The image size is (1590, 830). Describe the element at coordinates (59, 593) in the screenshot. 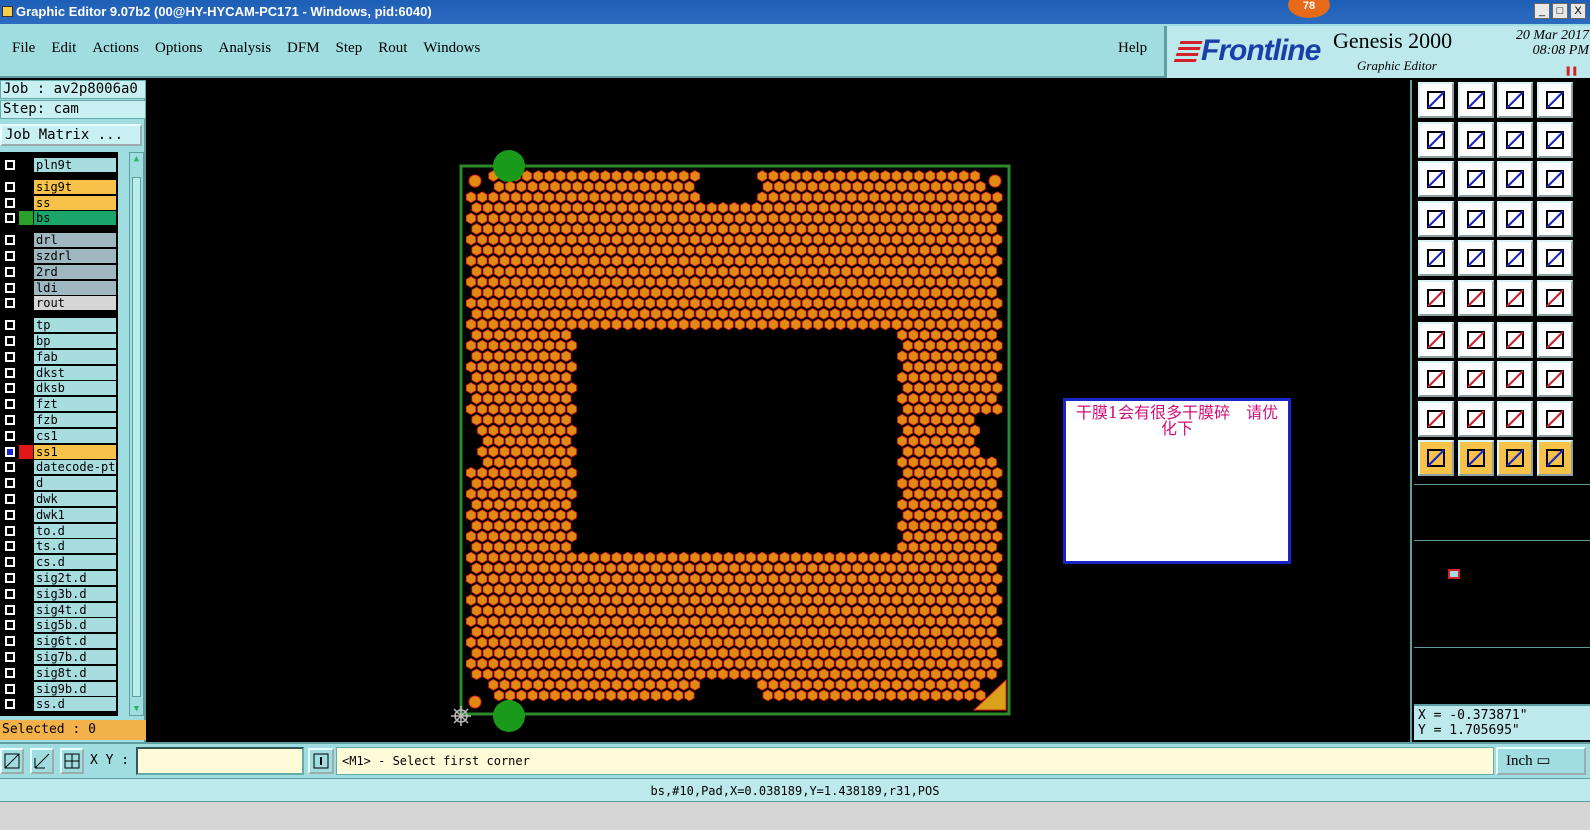

I see `layer-row-sig3b.d: sig3b.d` at that location.